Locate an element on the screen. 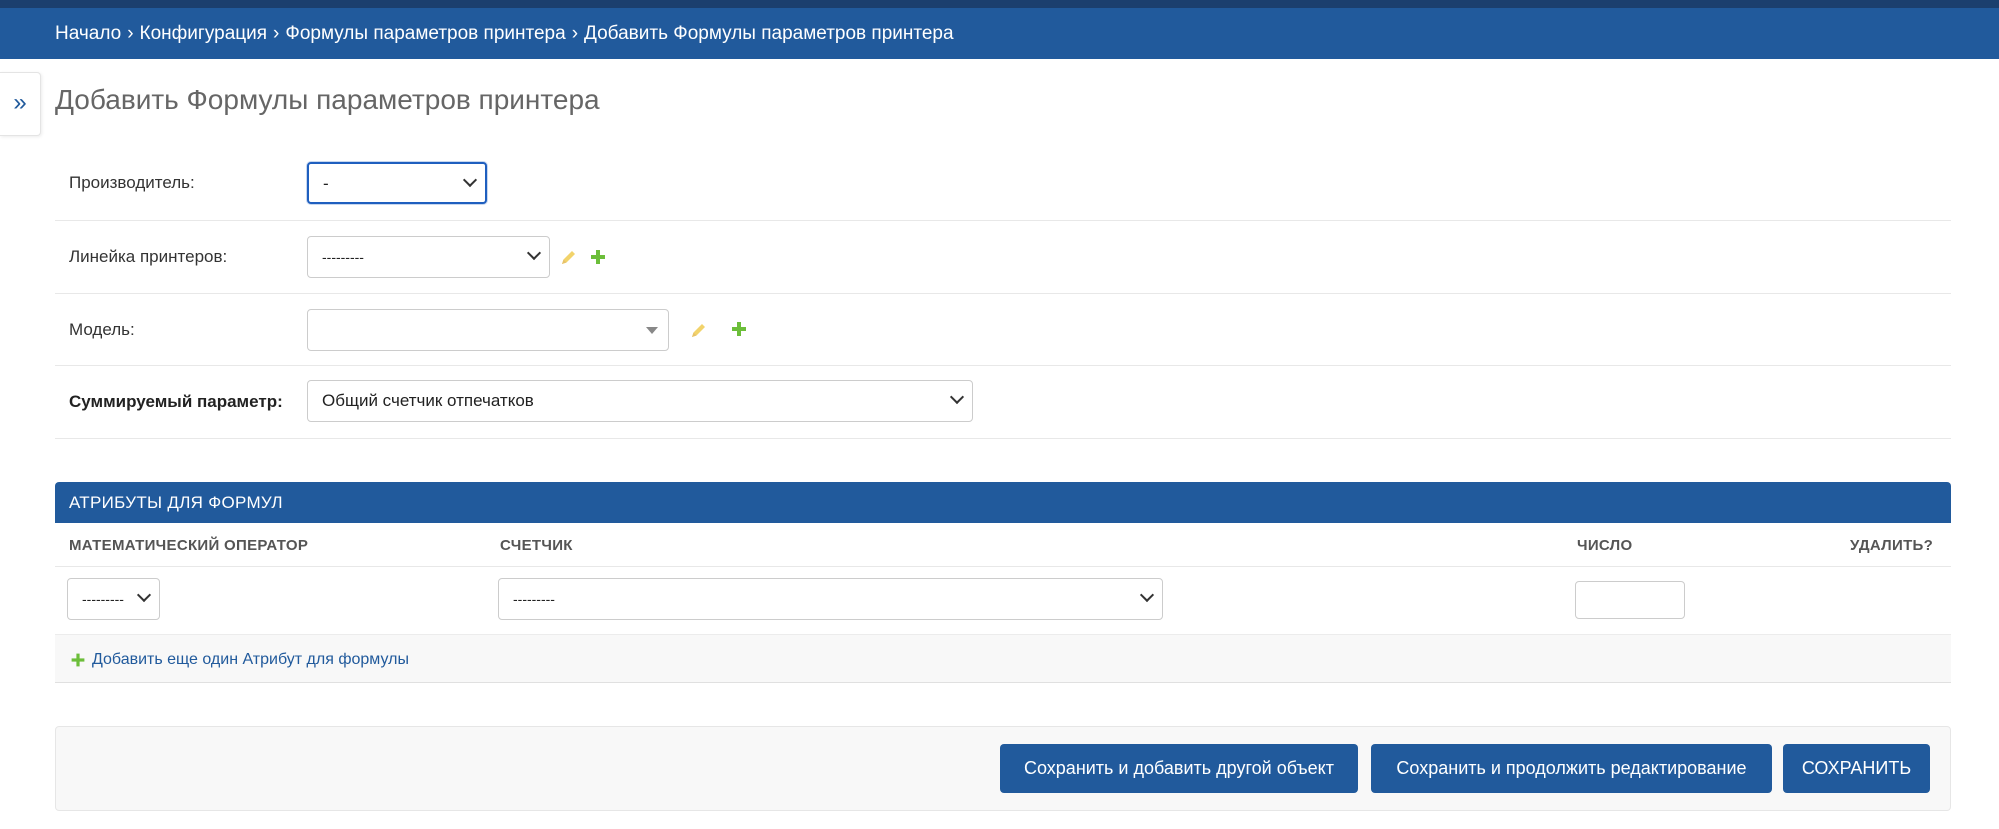  column-header-counter: СЧЕТЧИК is located at coordinates (536, 545).